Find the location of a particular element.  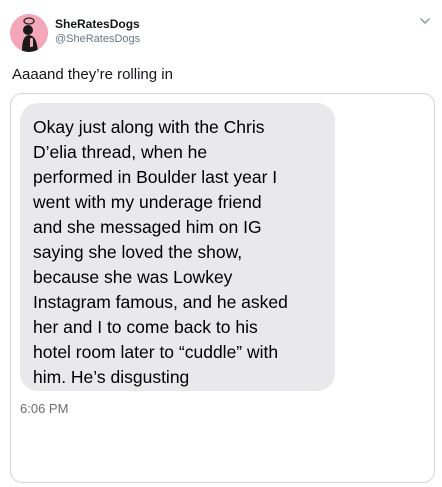

account-name: SheRatesDogs is located at coordinates (97, 24).